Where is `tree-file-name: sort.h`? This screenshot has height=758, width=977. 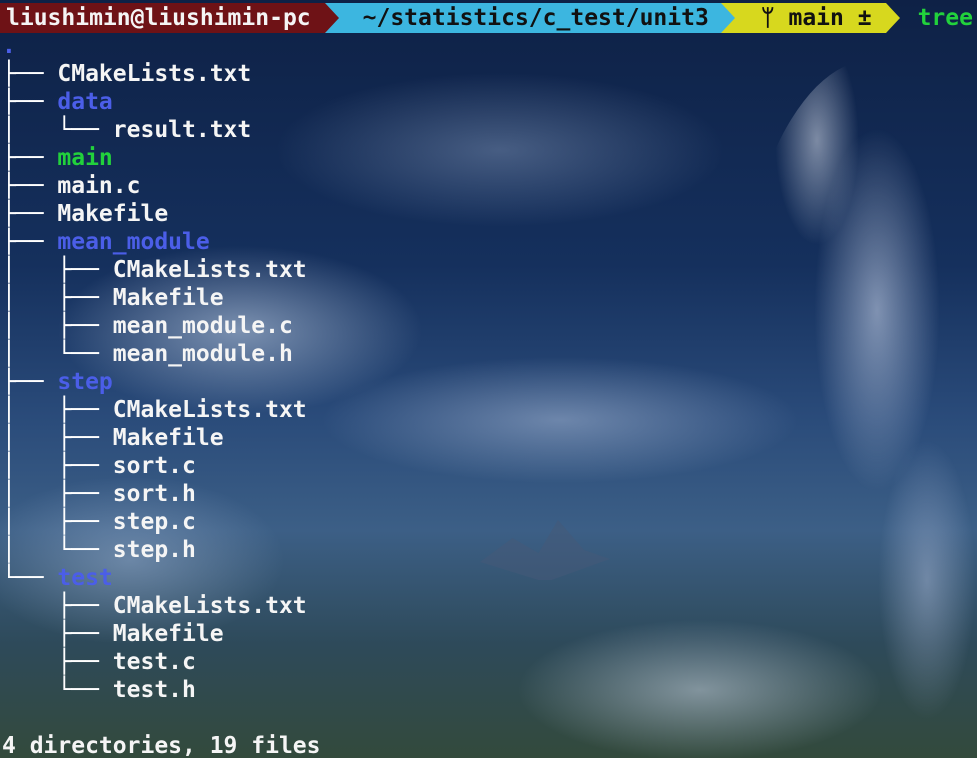 tree-file-name: sort.h is located at coordinates (154, 494).